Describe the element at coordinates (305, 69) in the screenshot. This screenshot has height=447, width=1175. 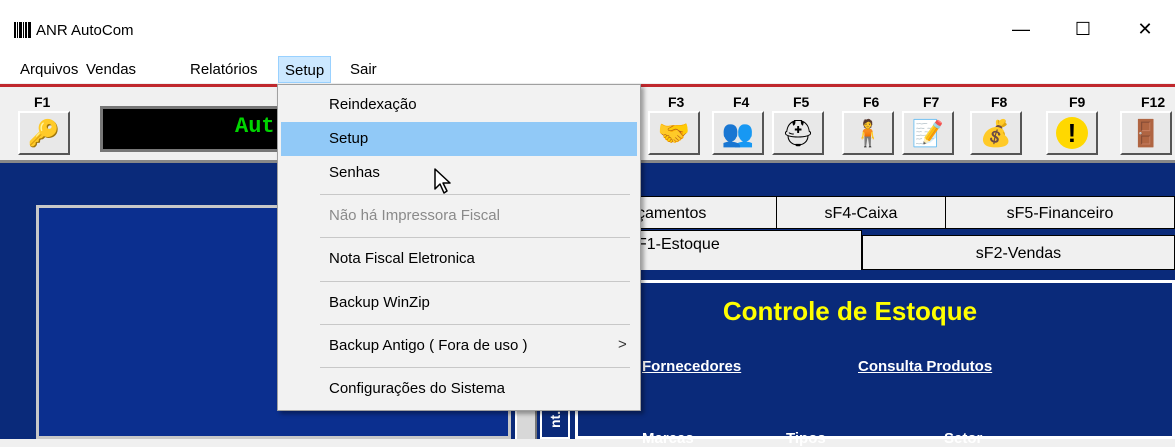
I see `menu-setup: Setup` at that location.